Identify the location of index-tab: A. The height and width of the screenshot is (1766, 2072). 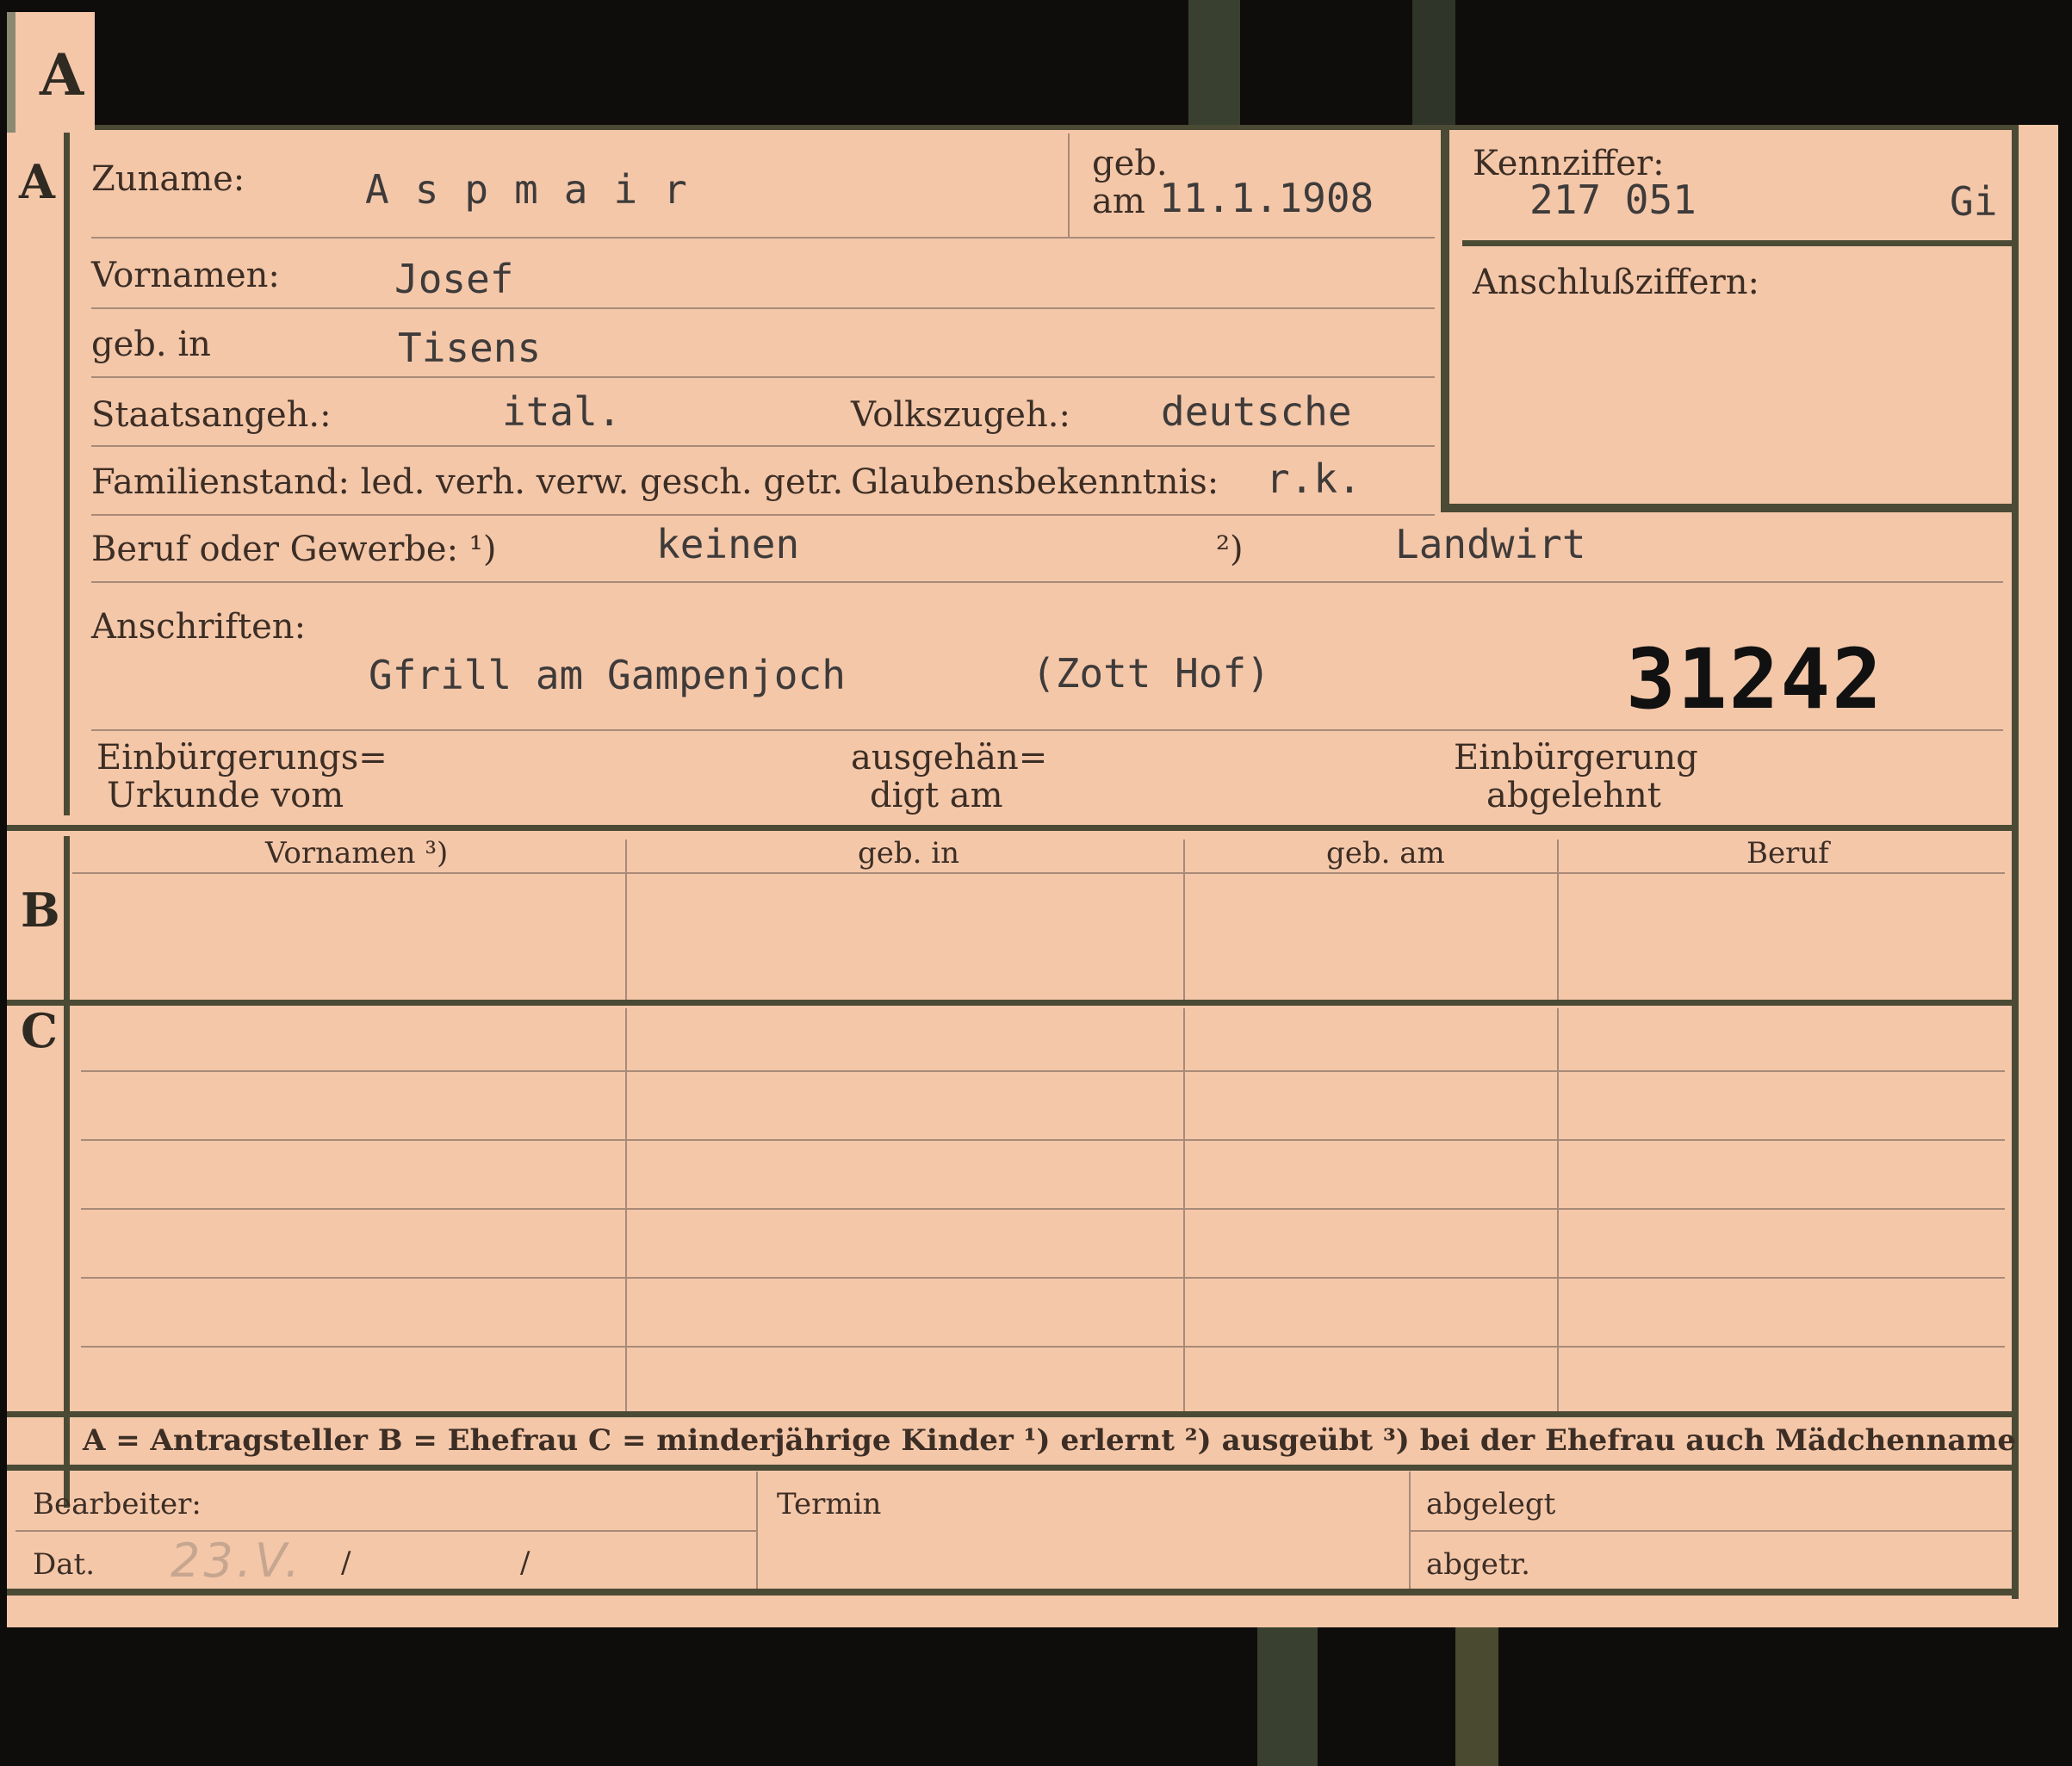
(51, 72).